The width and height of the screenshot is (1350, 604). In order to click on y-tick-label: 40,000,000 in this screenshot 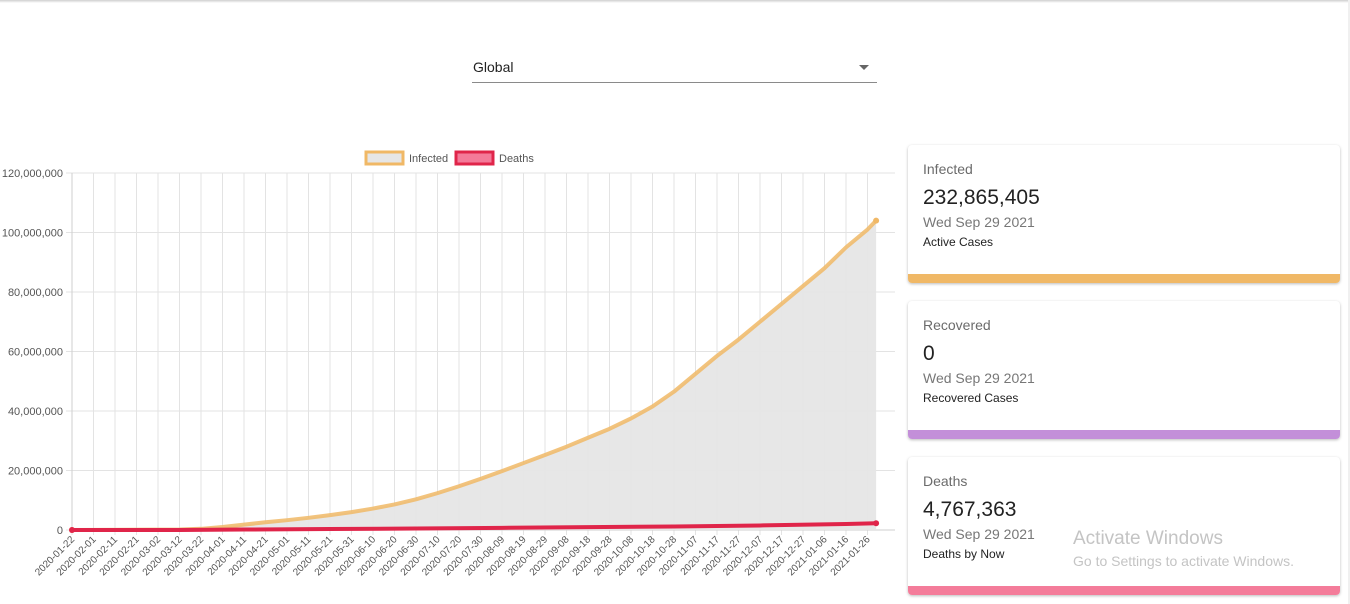, I will do `click(35, 412)`.